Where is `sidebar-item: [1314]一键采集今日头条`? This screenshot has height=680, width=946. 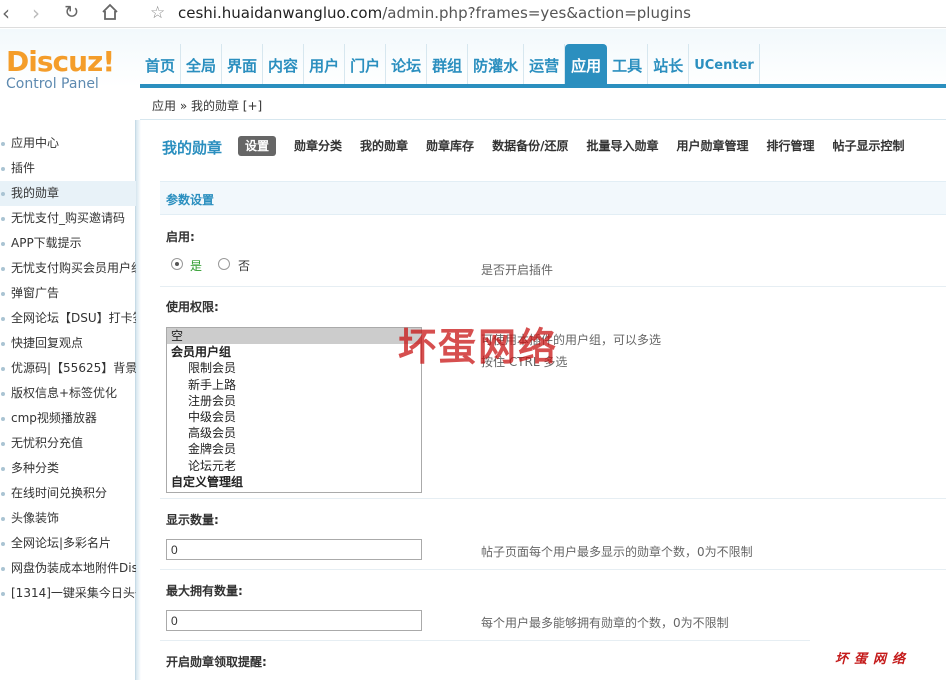 sidebar-item: [1314]一键采集今日头条 is located at coordinates (68, 593).